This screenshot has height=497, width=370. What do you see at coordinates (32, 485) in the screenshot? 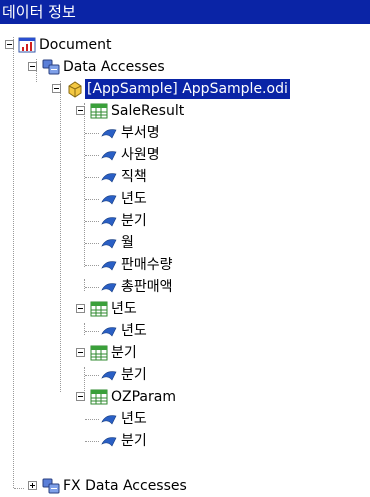
I see `expand-toggle` at bounding box center [32, 485].